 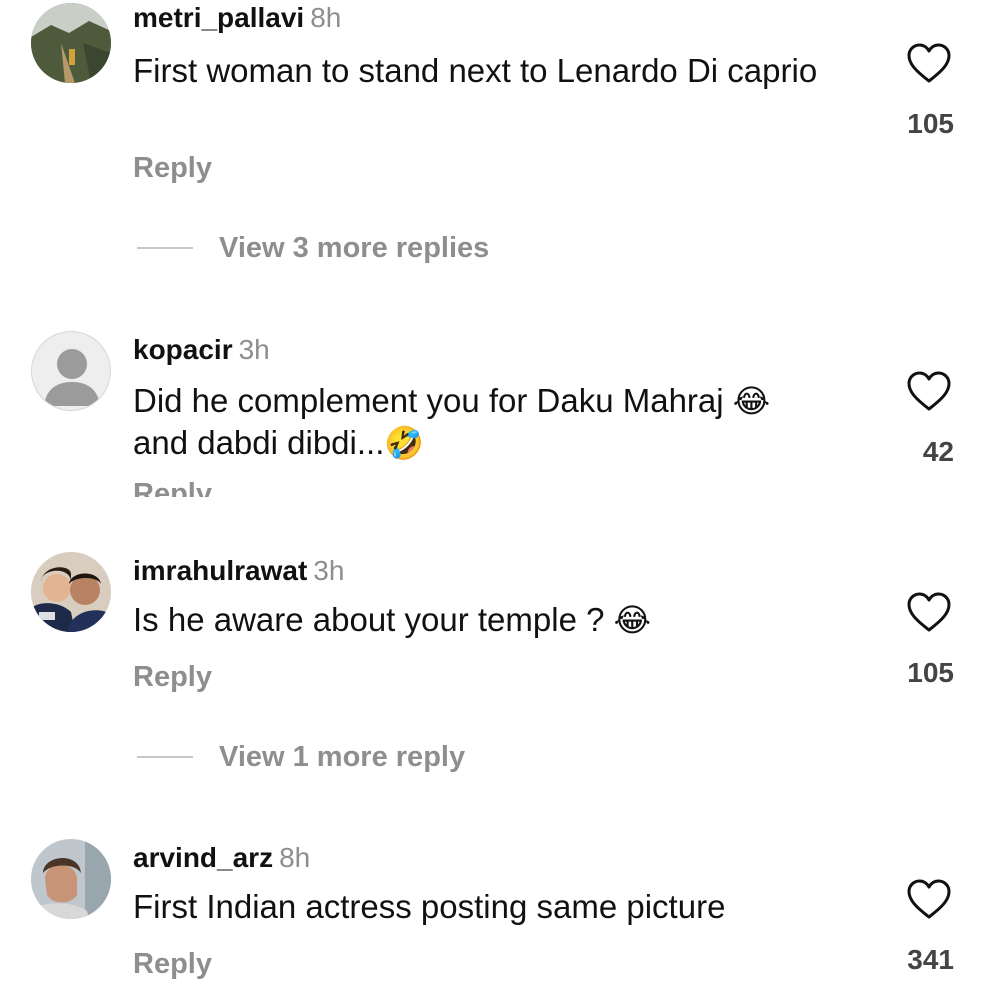 I want to click on view-more-replies-label: View 1 more reply, so click(x=342, y=756).